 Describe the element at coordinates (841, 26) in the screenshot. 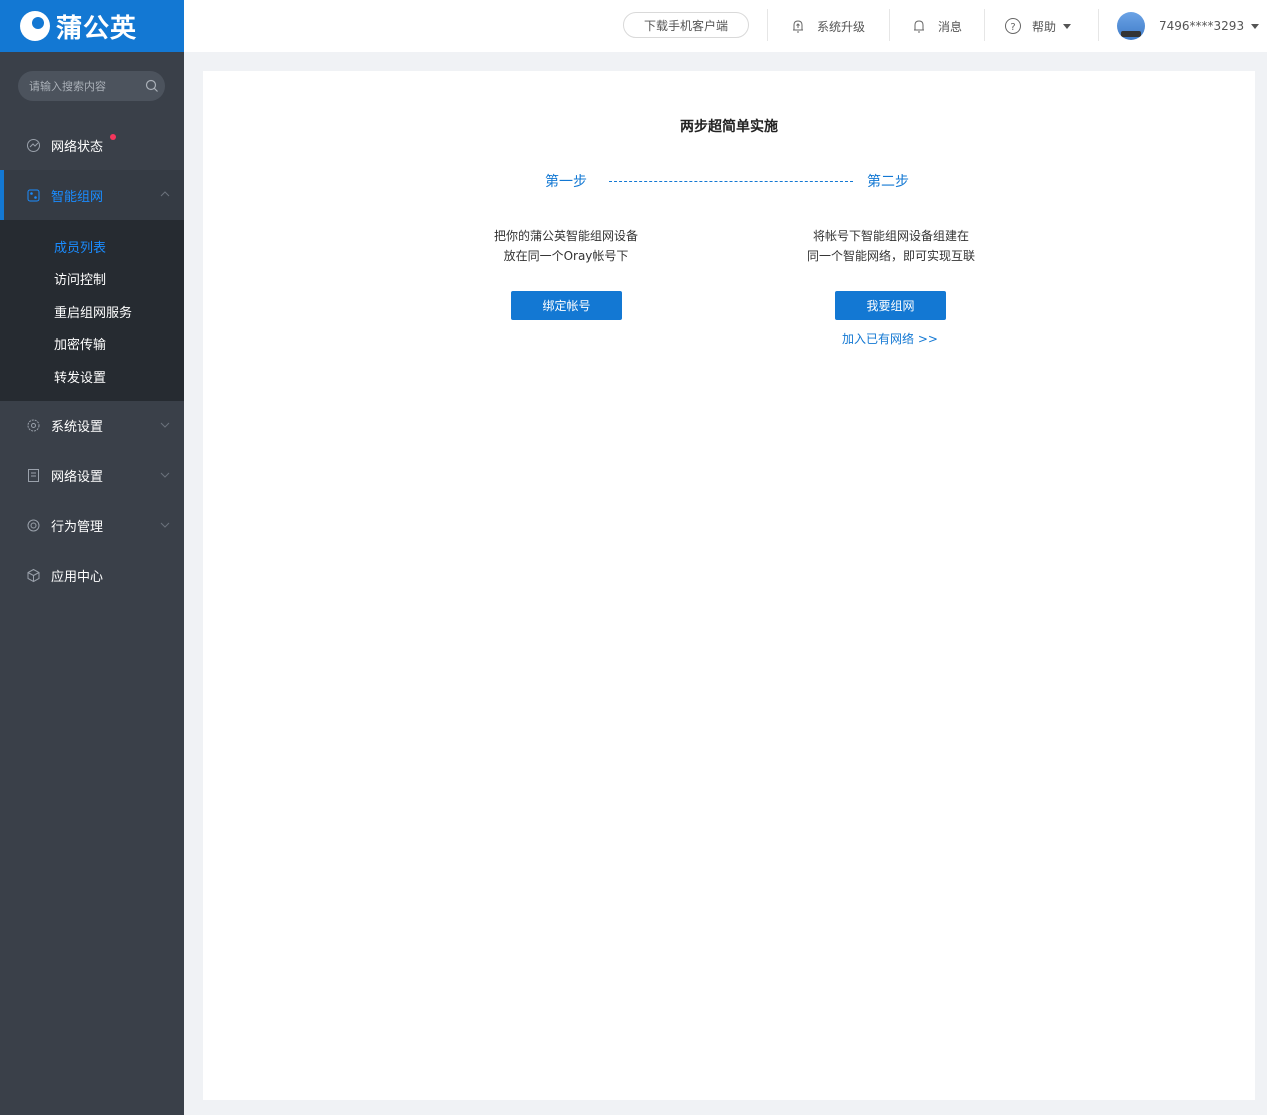

I see `system-upgrade-label: 系统升级` at that location.